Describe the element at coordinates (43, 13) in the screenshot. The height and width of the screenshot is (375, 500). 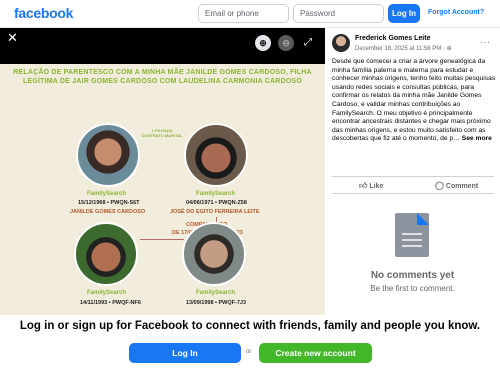
I see `facebook-logo: facebook` at that location.